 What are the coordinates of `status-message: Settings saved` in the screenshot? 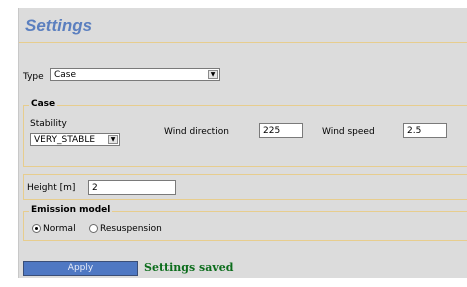 It's located at (189, 267).